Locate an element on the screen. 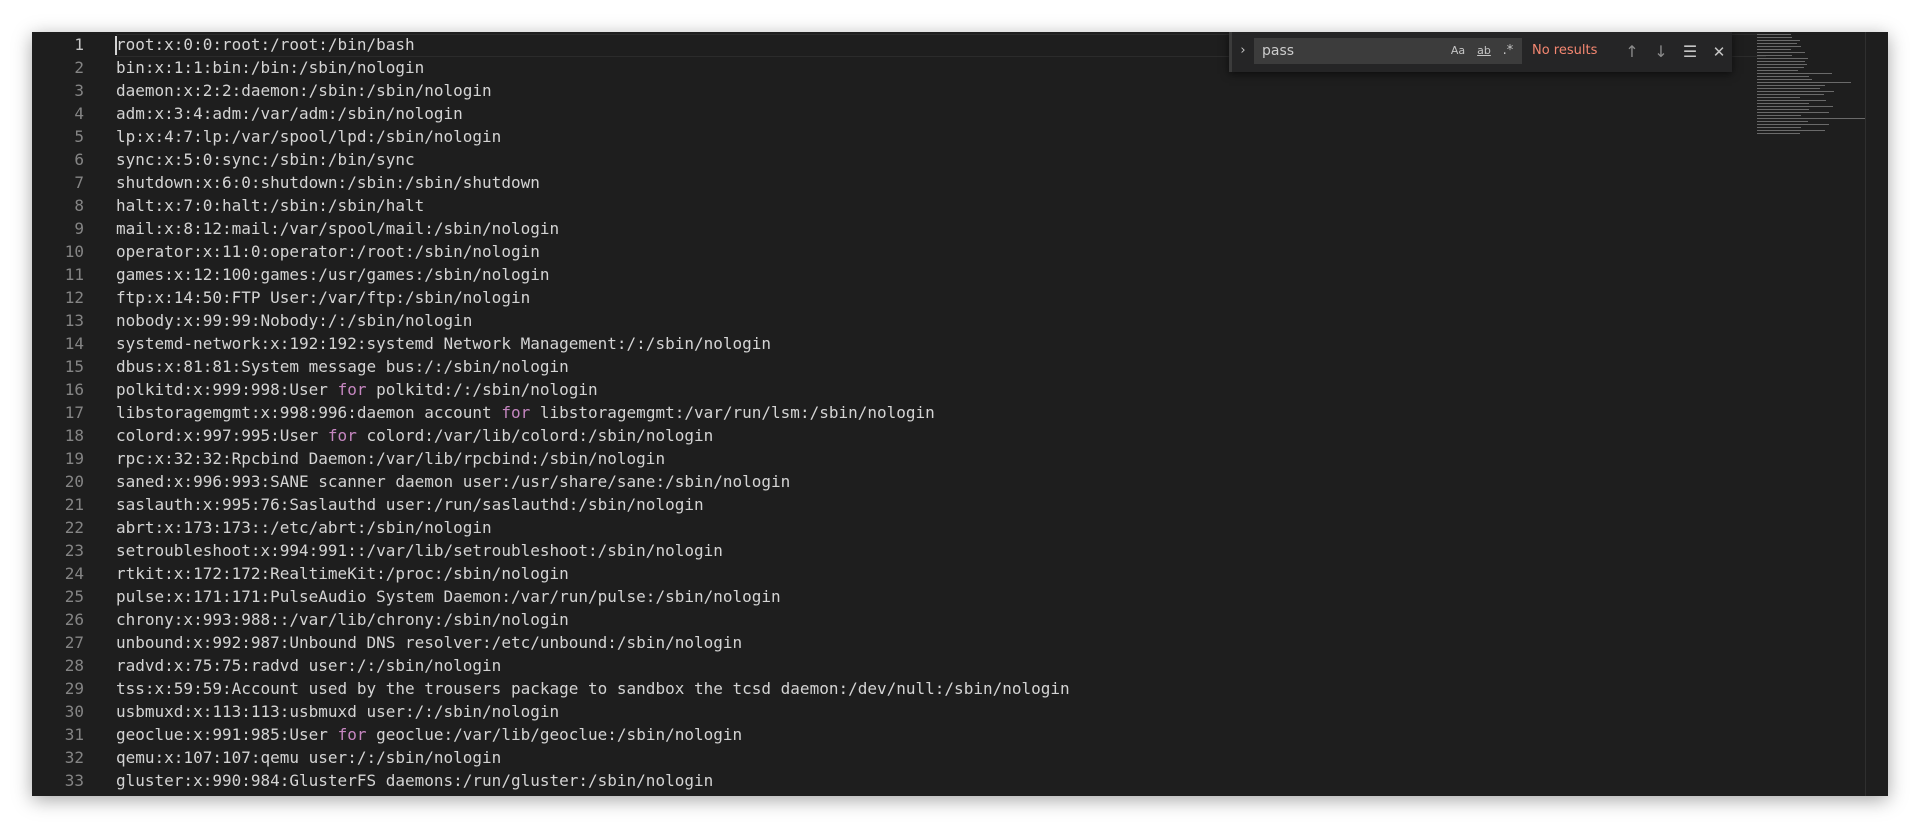  chevron-right-icon: › is located at coordinates (1243, 51).